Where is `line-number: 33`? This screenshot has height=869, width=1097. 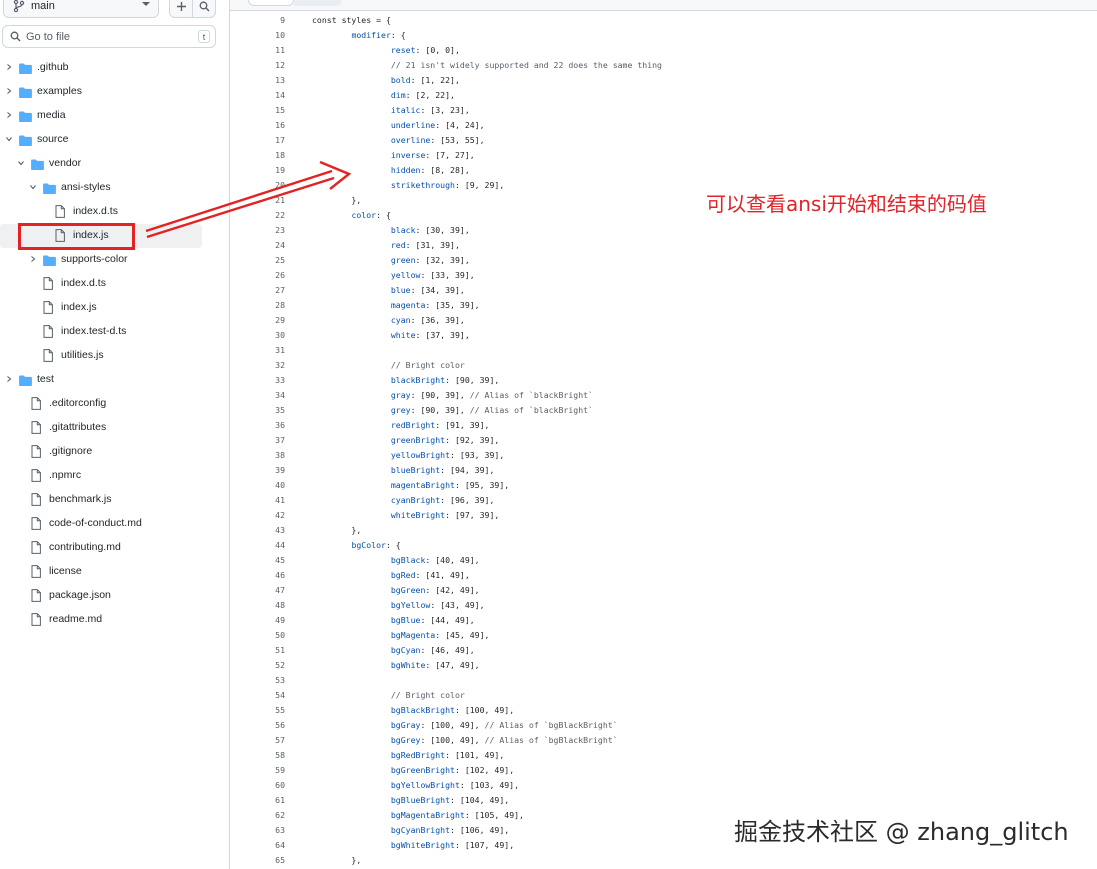 line-number: 33 is located at coordinates (257, 380).